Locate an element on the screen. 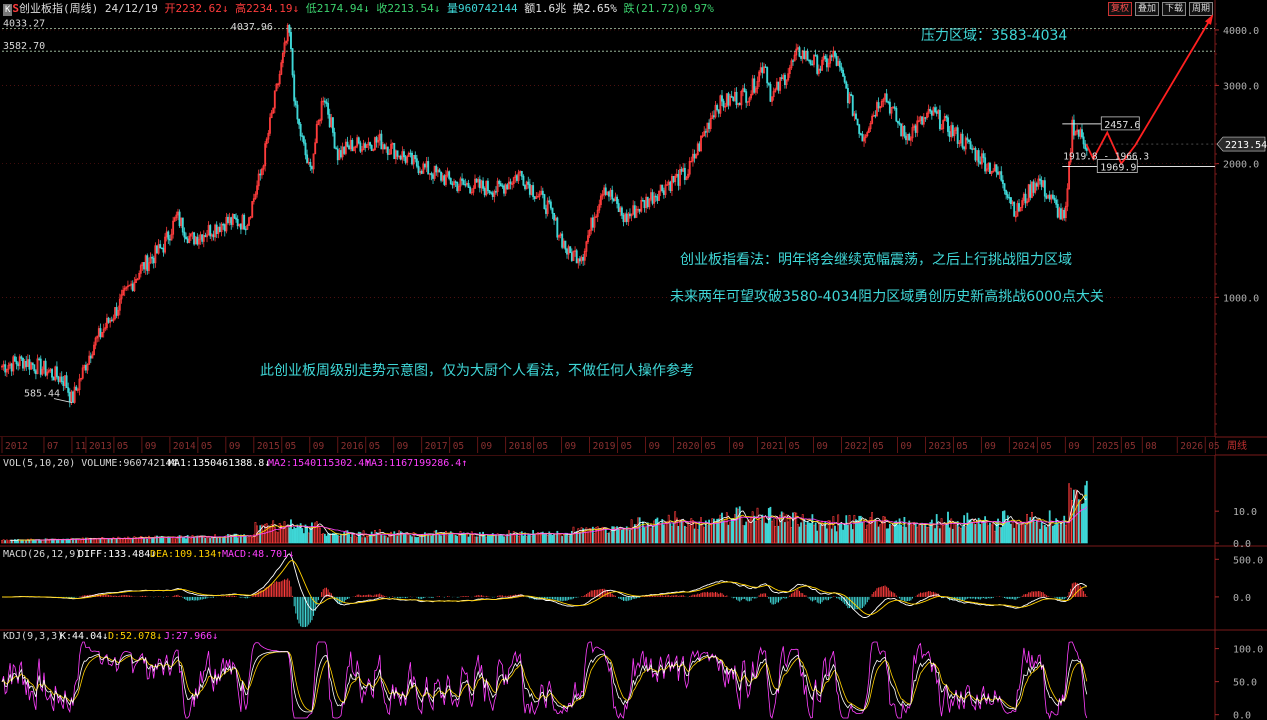  macd-dea-label: DEA:109.134↑ is located at coordinates (186, 554).